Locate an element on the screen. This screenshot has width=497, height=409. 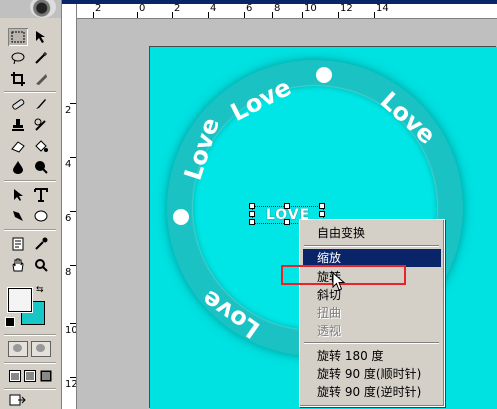
ring-dot-left is located at coordinates (181, 217).